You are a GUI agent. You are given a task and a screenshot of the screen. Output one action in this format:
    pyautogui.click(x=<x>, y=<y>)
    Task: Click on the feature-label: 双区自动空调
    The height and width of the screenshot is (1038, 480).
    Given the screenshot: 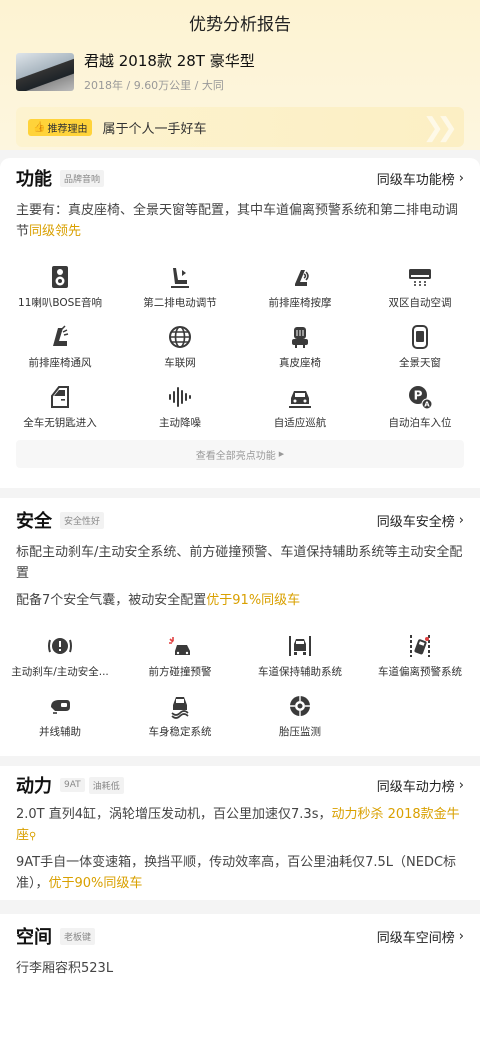 What is the action you would take?
    pyautogui.click(x=420, y=303)
    